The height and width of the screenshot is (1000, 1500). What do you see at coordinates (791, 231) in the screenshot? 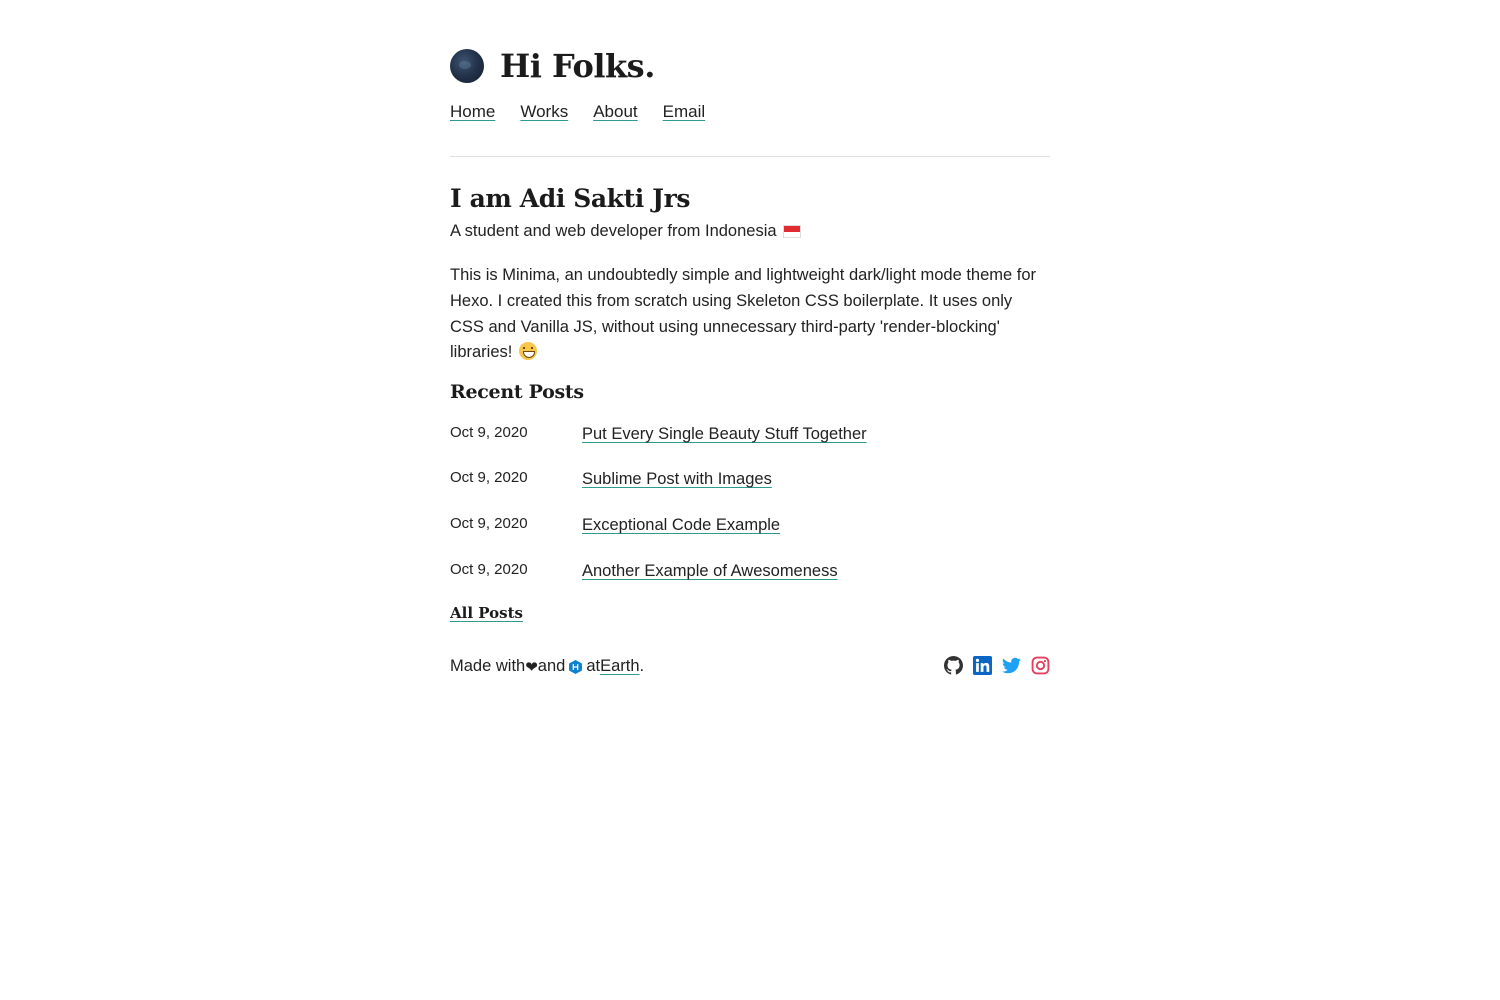
I see `indonesia-flag-icon` at bounding box center [791, 231].